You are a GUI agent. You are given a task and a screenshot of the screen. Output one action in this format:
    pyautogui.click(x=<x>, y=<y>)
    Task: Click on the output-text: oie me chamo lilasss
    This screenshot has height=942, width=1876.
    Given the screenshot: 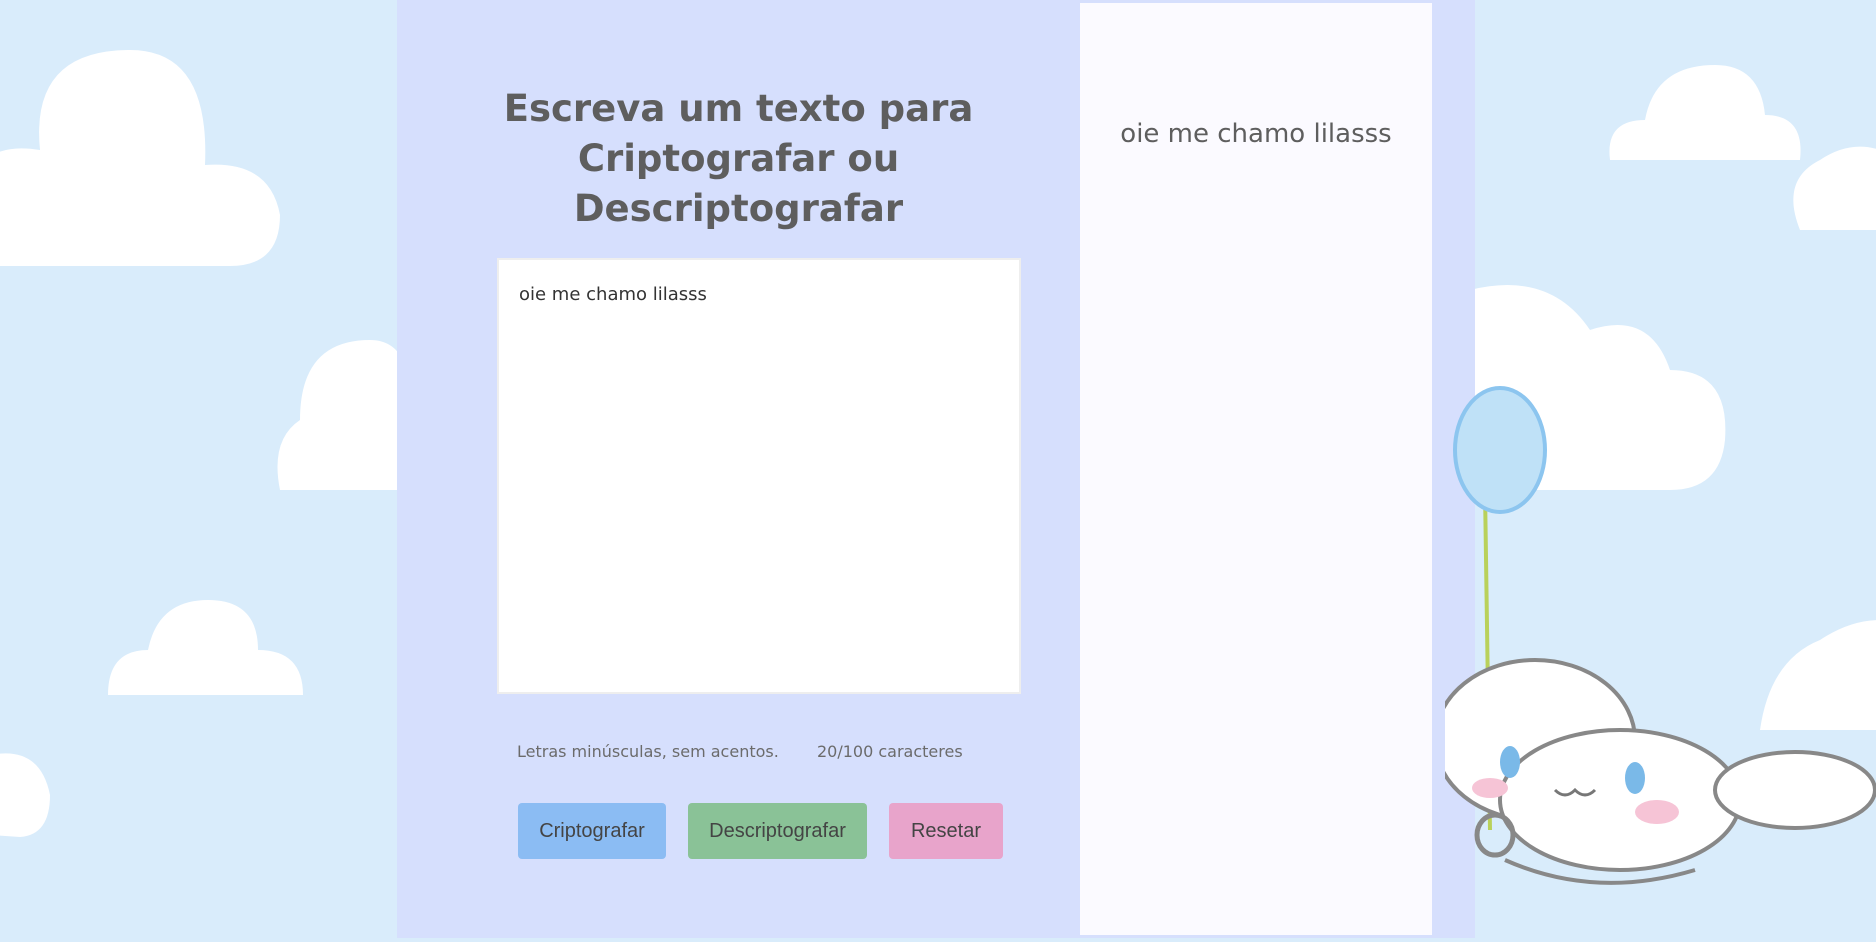 What is the action you would take?
    pyautogui.click(x=1256, y=134)
    